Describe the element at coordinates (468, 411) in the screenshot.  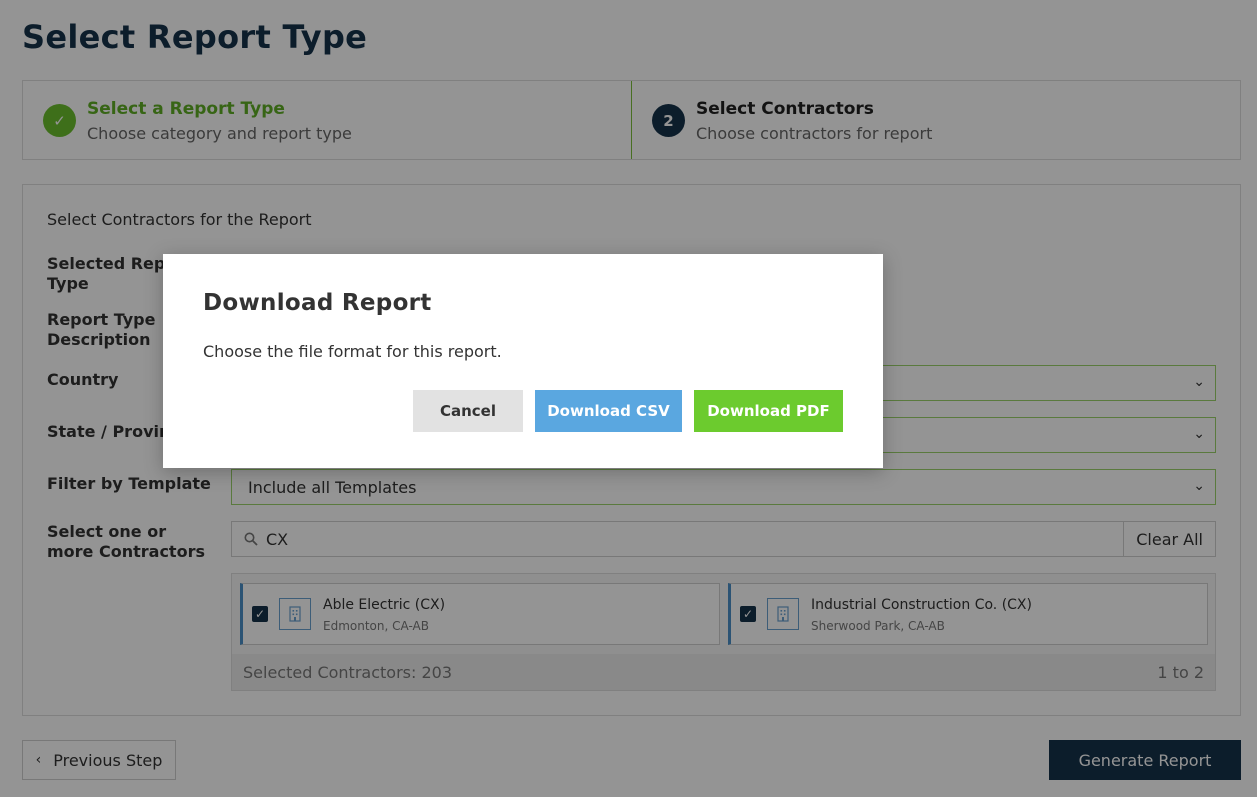
I see `cancel-button: Cancel` at that location.